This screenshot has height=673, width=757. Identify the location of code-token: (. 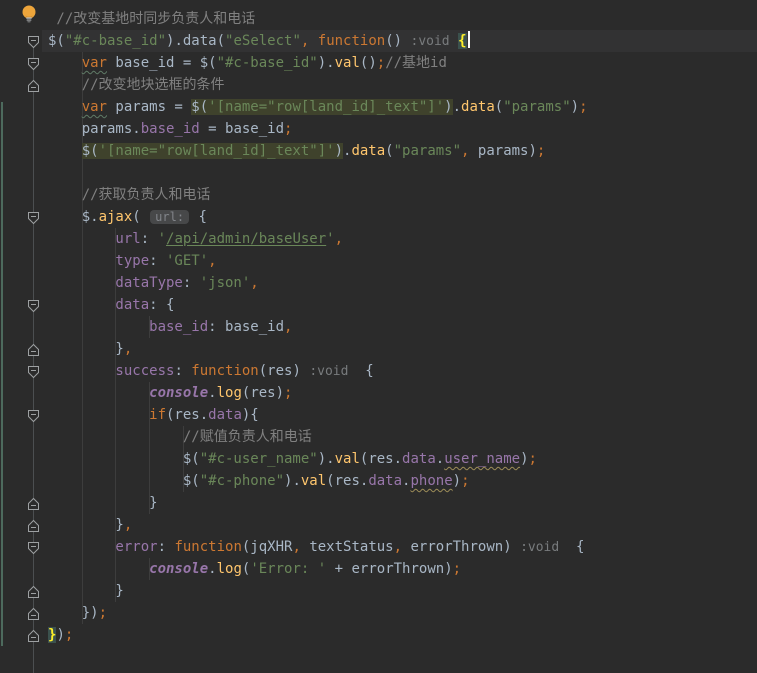
(389, 151).